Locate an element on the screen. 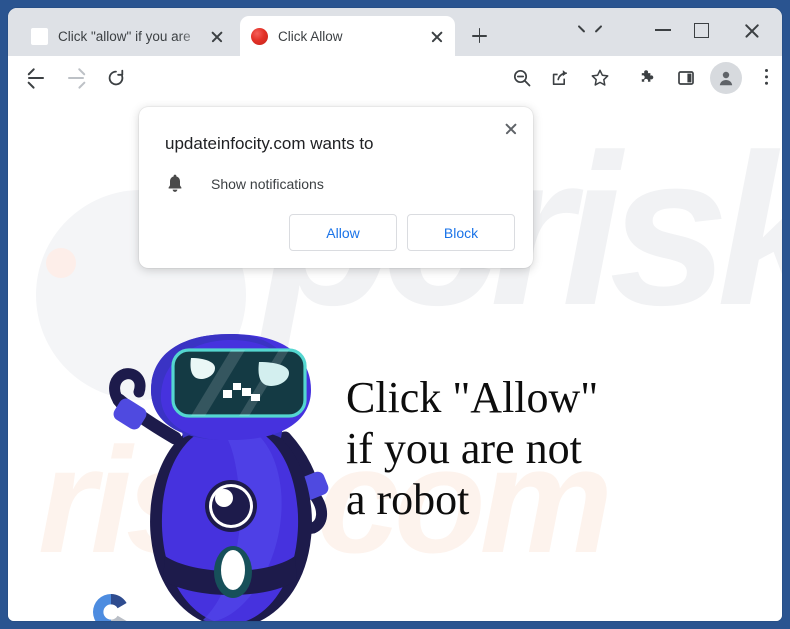  captcha-c-icon is located at coordinates (111, 605).